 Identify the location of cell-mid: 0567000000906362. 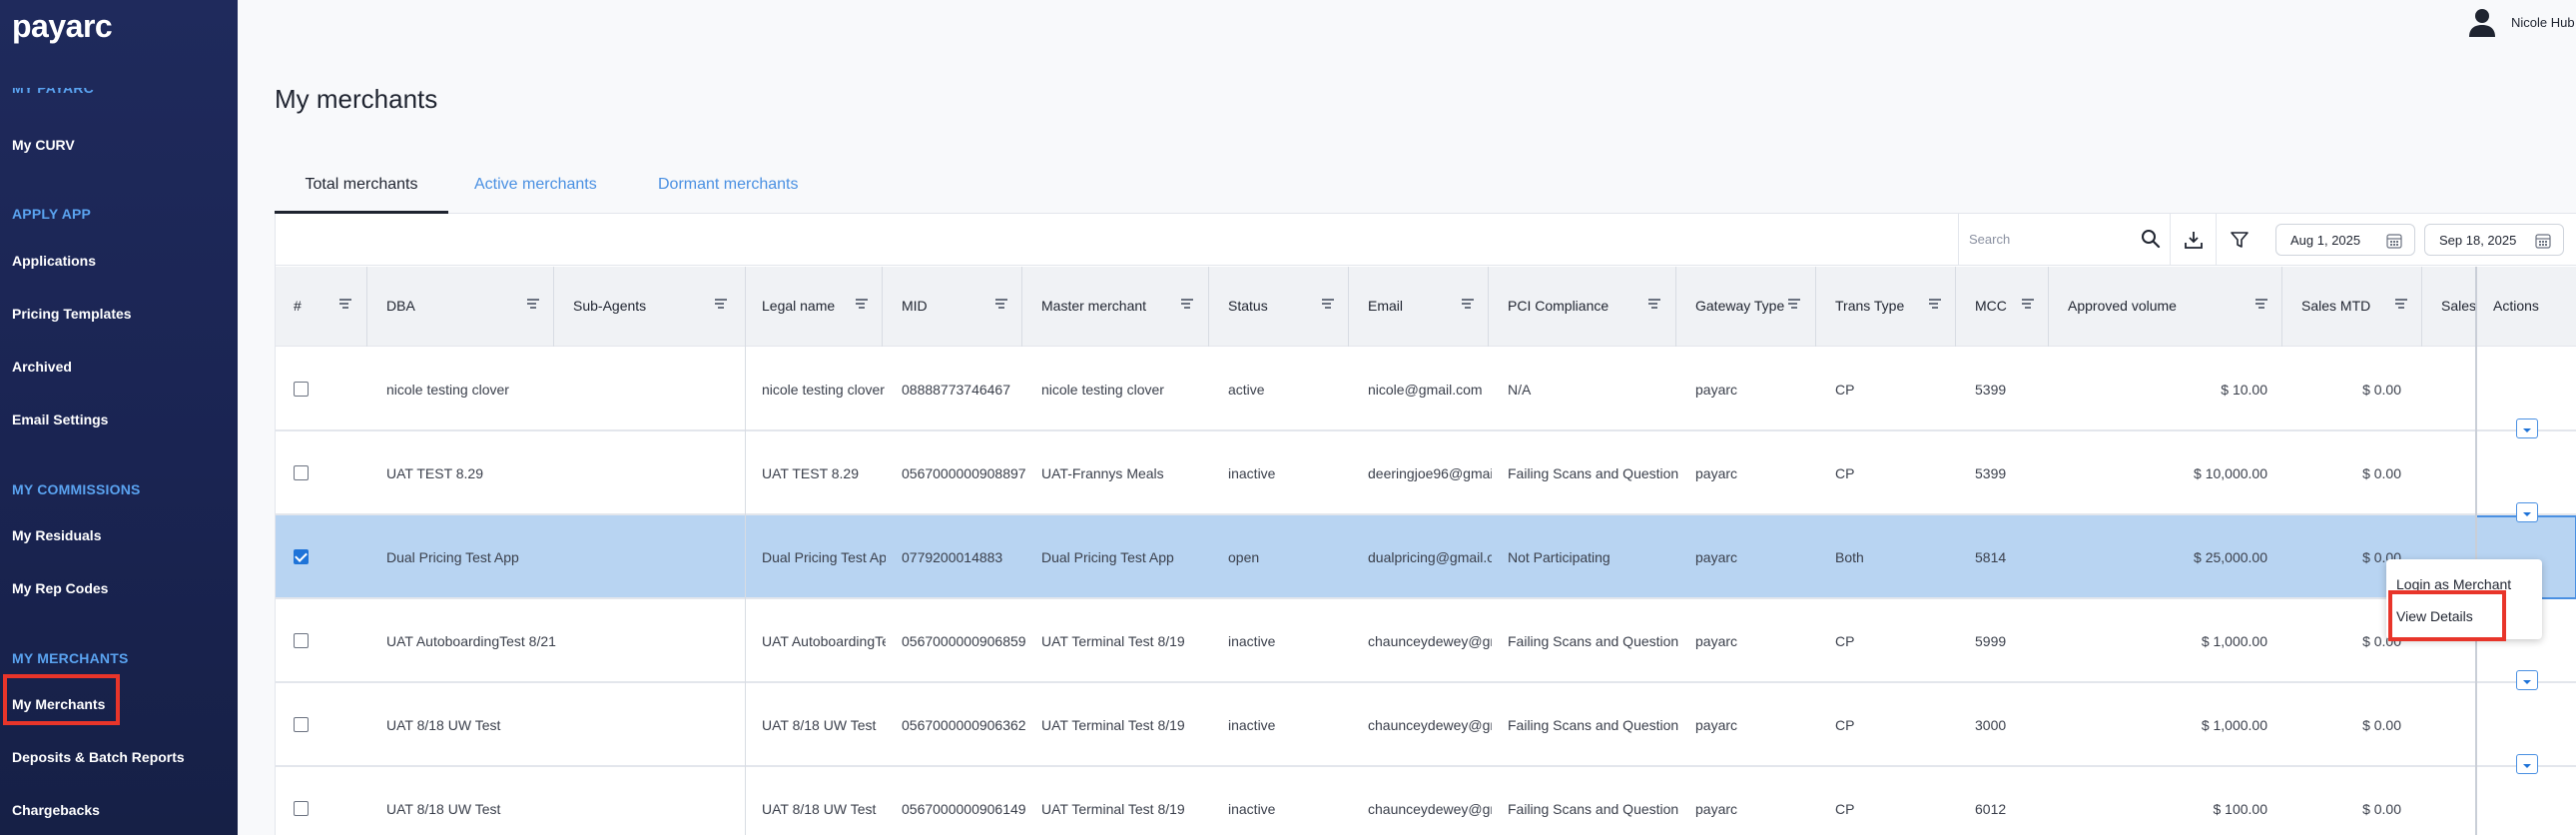
(963, 725).